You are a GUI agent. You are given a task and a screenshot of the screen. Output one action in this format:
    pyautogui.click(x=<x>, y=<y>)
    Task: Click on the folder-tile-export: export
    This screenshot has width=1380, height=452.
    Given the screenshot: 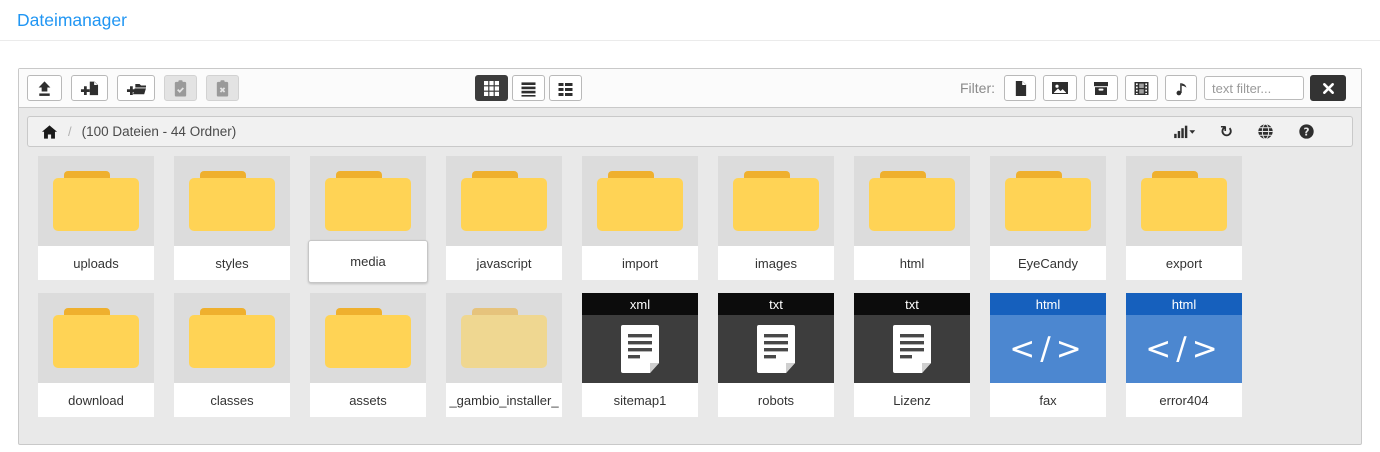 What is the action you would take?
    pyautogui.click(x=1184, y=218)
    